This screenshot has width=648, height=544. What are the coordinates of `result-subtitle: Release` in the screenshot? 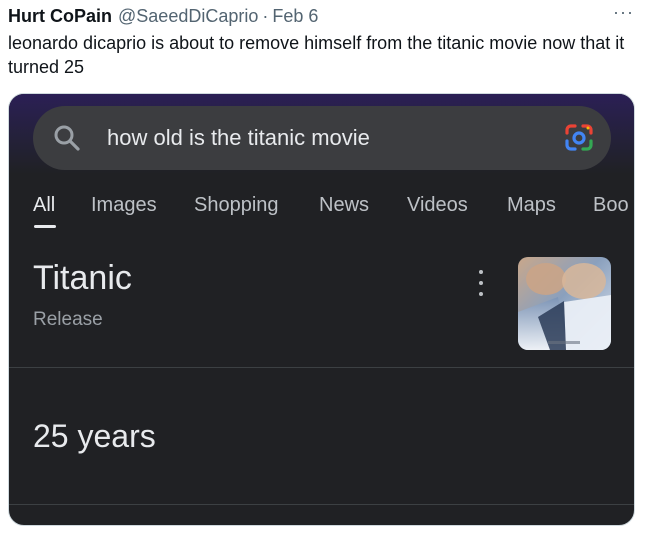 It's located at (68, 319).